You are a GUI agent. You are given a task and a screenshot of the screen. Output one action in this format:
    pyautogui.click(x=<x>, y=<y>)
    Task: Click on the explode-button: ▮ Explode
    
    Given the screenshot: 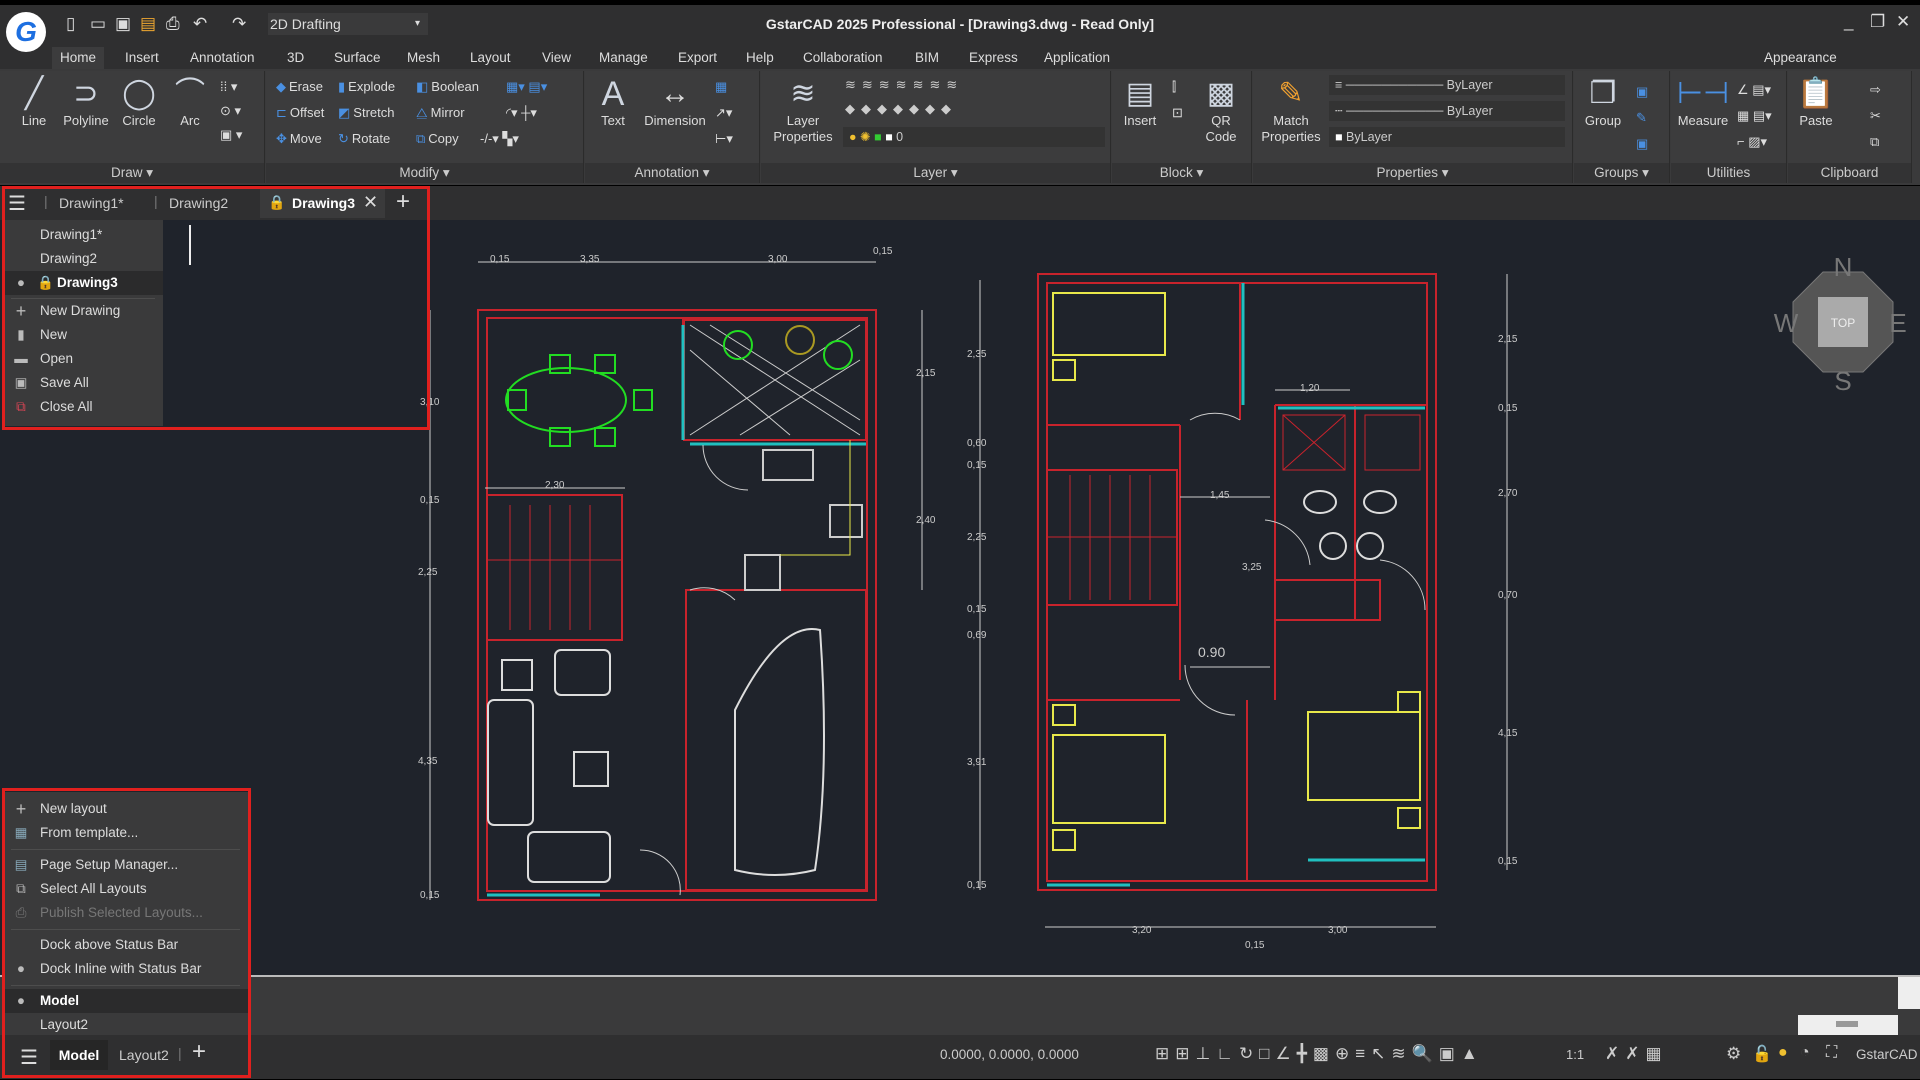 What is the action you would take?
    pyautogui.click(x=366, y=87)
    